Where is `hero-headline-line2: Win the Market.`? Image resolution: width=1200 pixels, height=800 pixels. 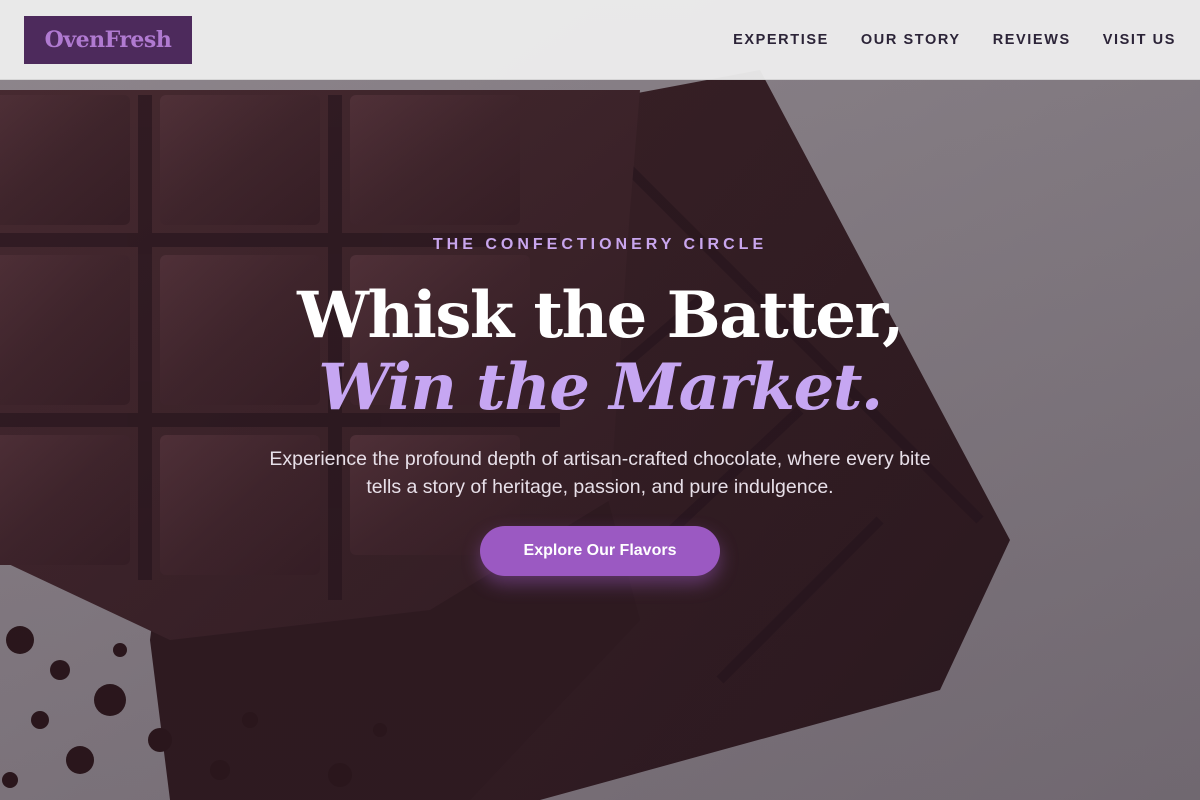 hero-headline-line2: Win the Market. is located at coordinates (600, 387).